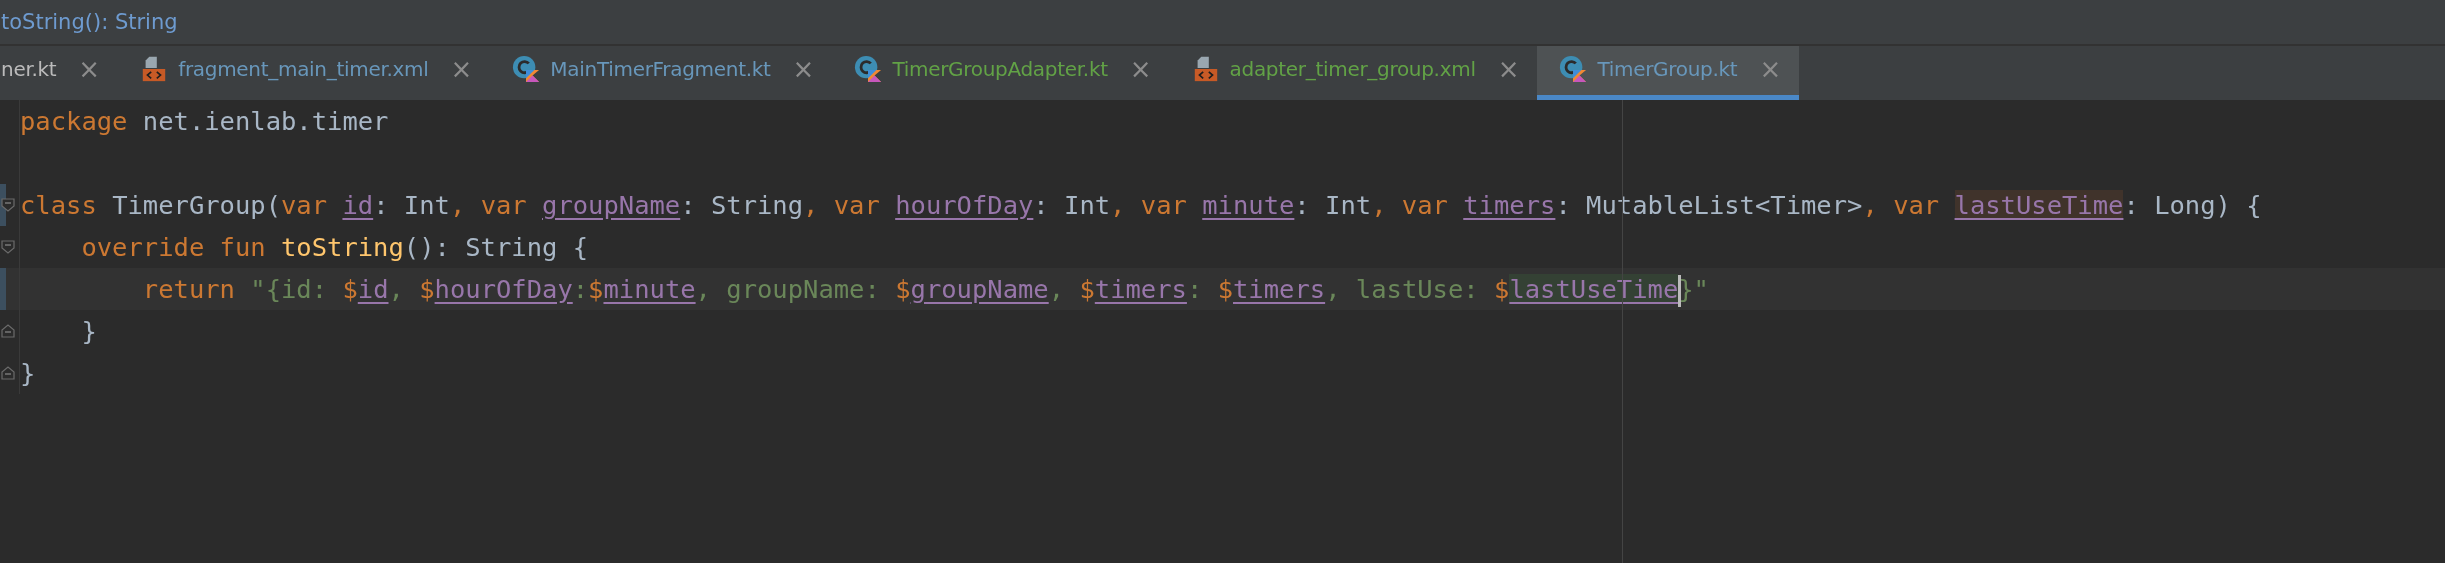 This screenshot has height=563, width=2445. I want to click on code-line: override fun toString(): String {, so click(334, 247).